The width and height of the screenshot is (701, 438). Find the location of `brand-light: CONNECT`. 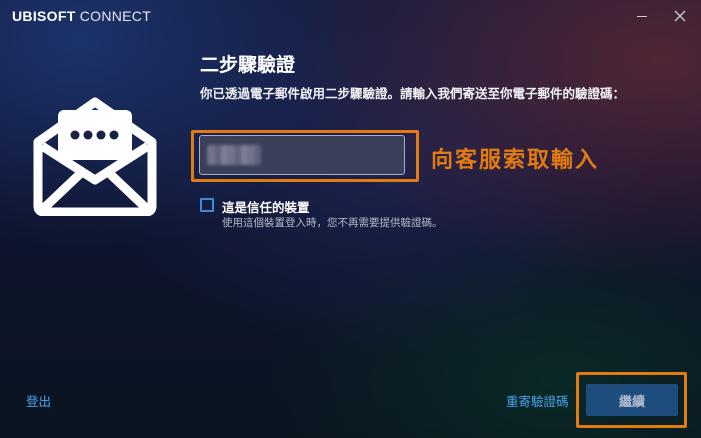

brand-light: CONNECT is located at coordinates (113, 16).